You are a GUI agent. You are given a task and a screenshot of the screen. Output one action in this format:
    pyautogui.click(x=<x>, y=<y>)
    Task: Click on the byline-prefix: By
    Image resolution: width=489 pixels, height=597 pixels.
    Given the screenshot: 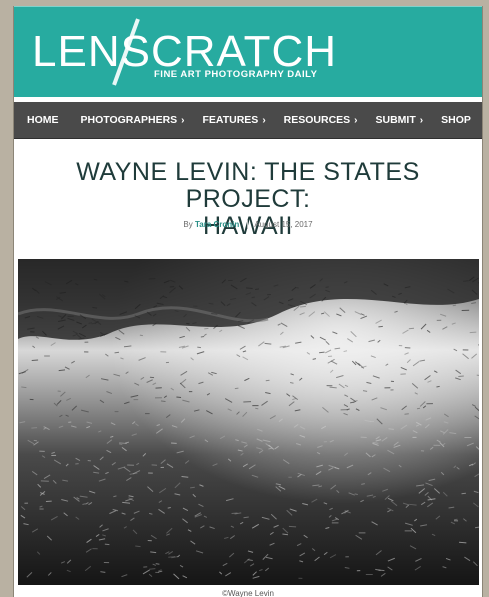 What is the action you would take?
    pyautogui.click(x=188, y=224)
    